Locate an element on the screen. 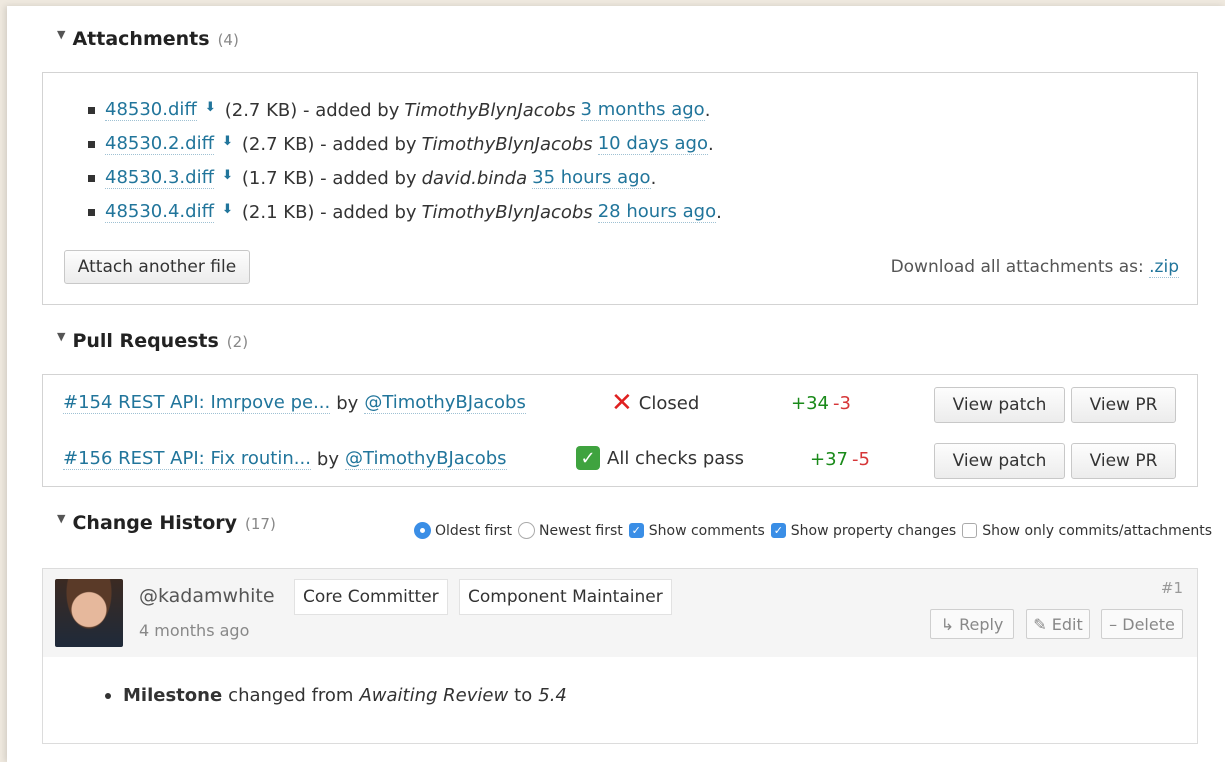  show-comments-label: Show comments is located at coordinates (706, 530).